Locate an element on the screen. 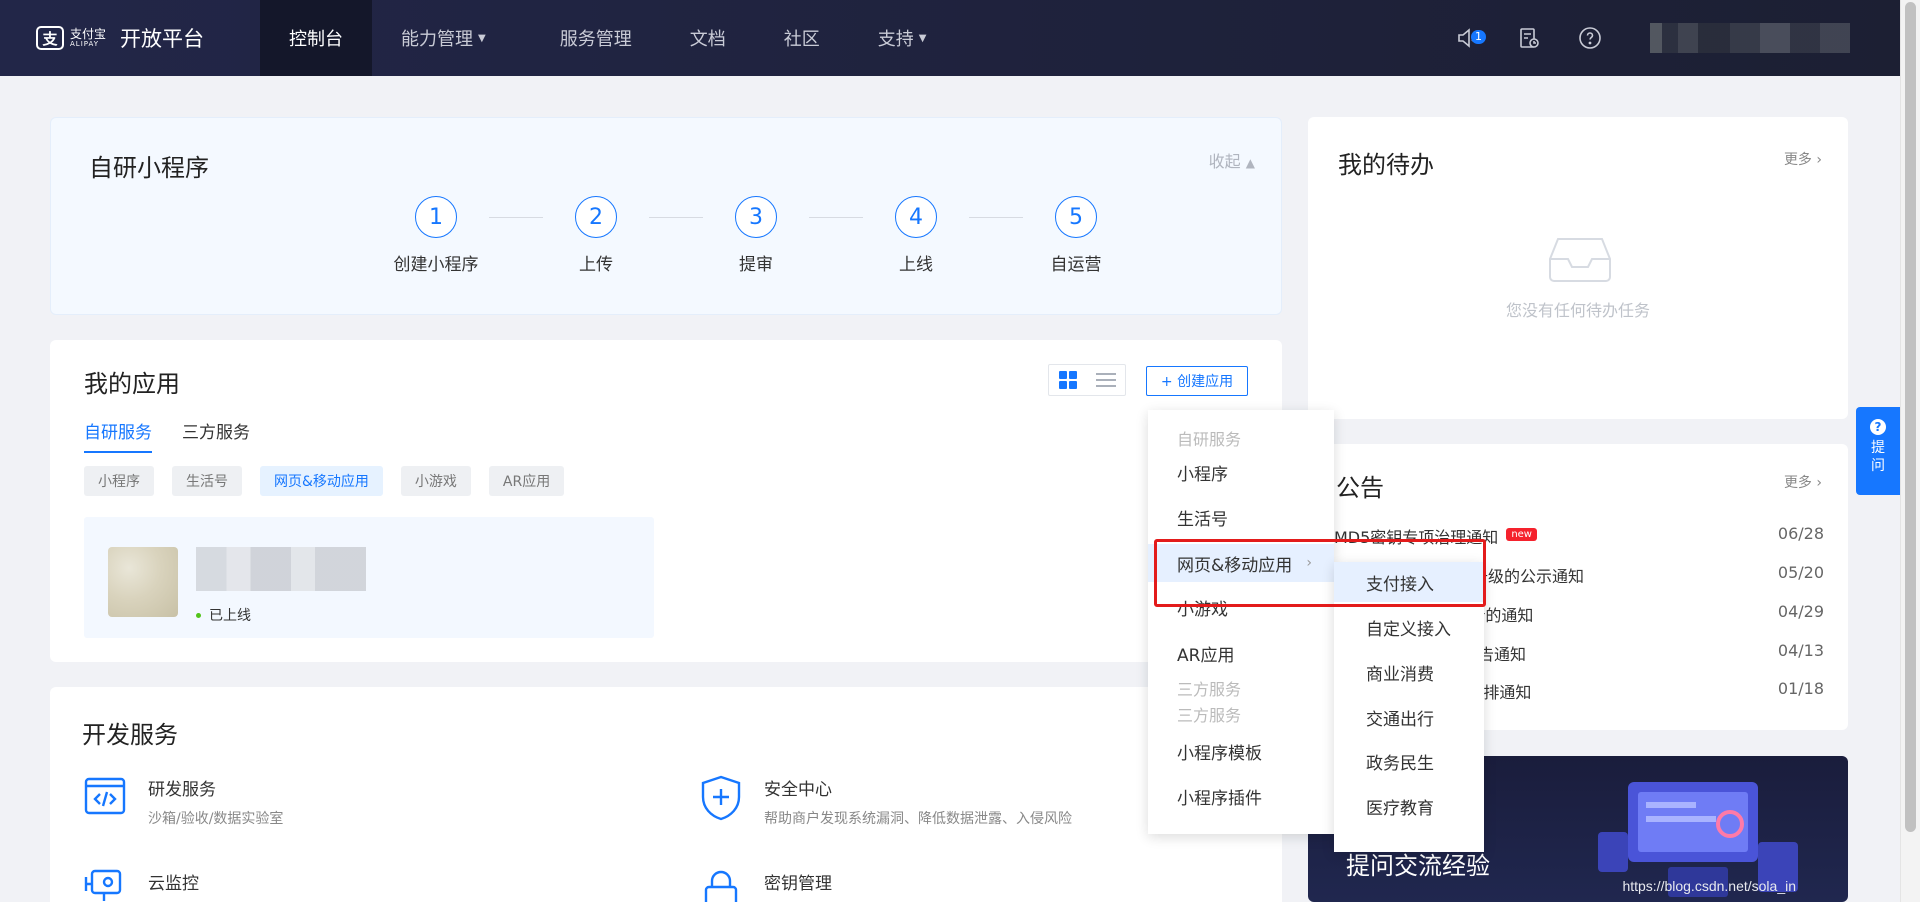 The height and width of the screenshot is (902, 1920). user-avatar is located at coordinates (1750, 38).